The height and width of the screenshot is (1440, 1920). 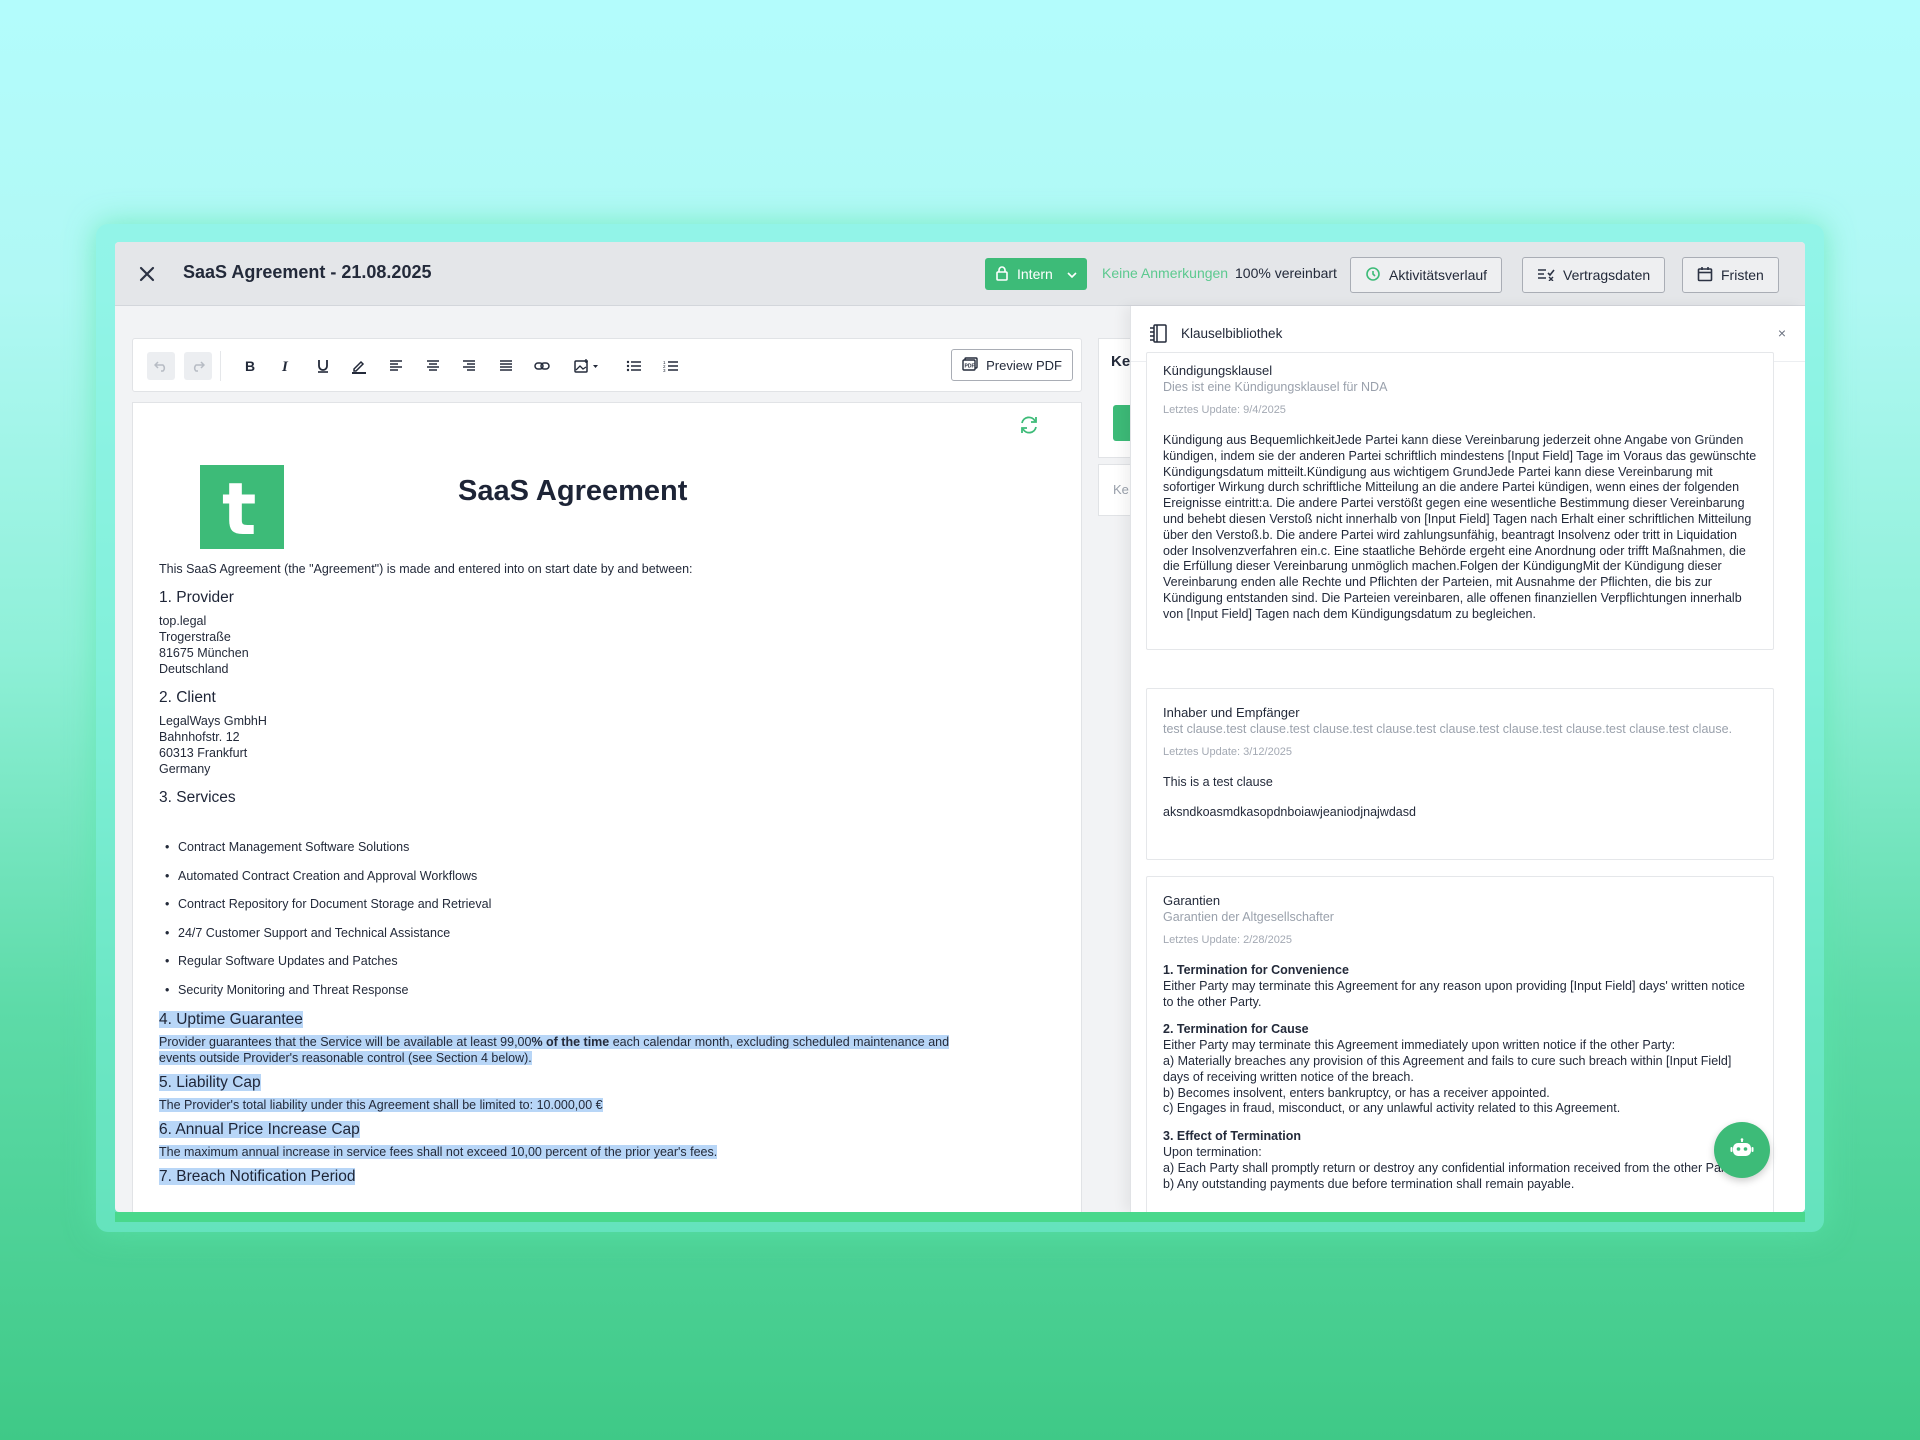 I want to click on align-right-icon, so click(x=469, y=366).